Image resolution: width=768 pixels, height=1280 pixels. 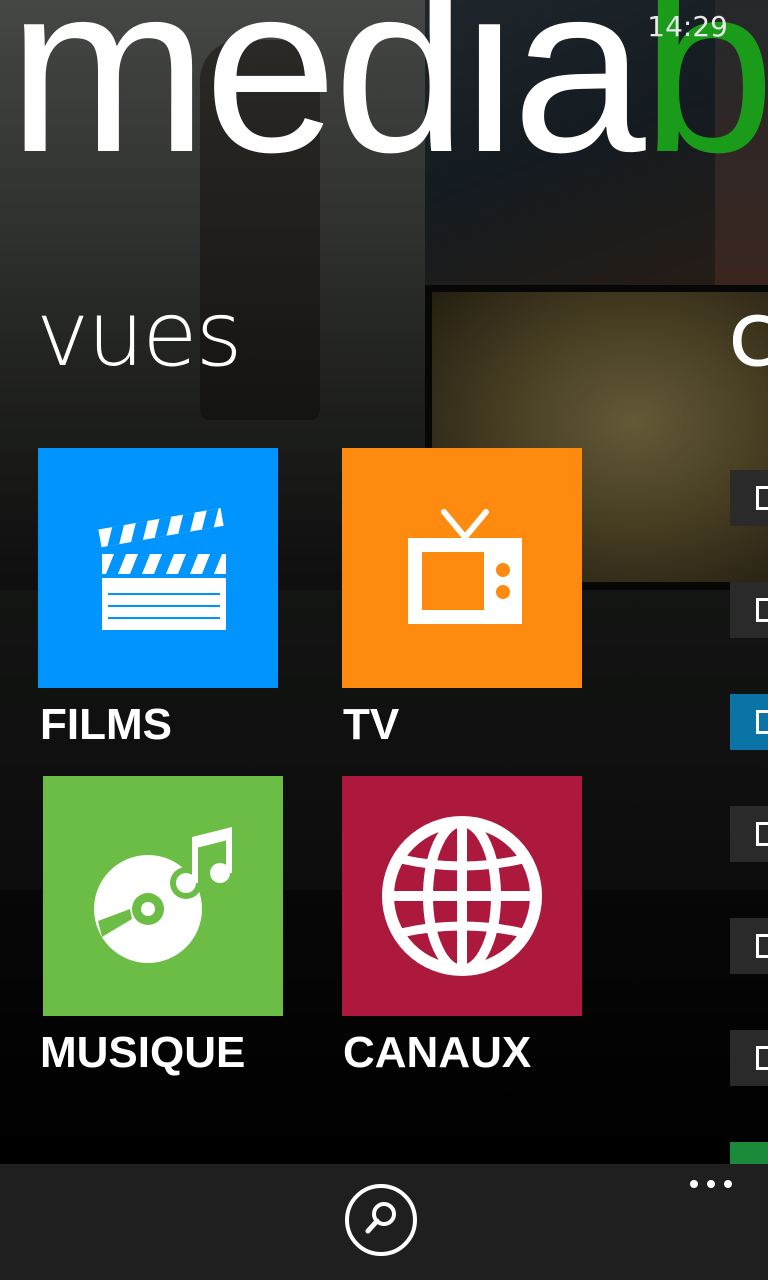 What do you see at coordinates (371, 725) in the screenshot?
I see `tile-label-tv: TV` at bounding box center [371, 725].